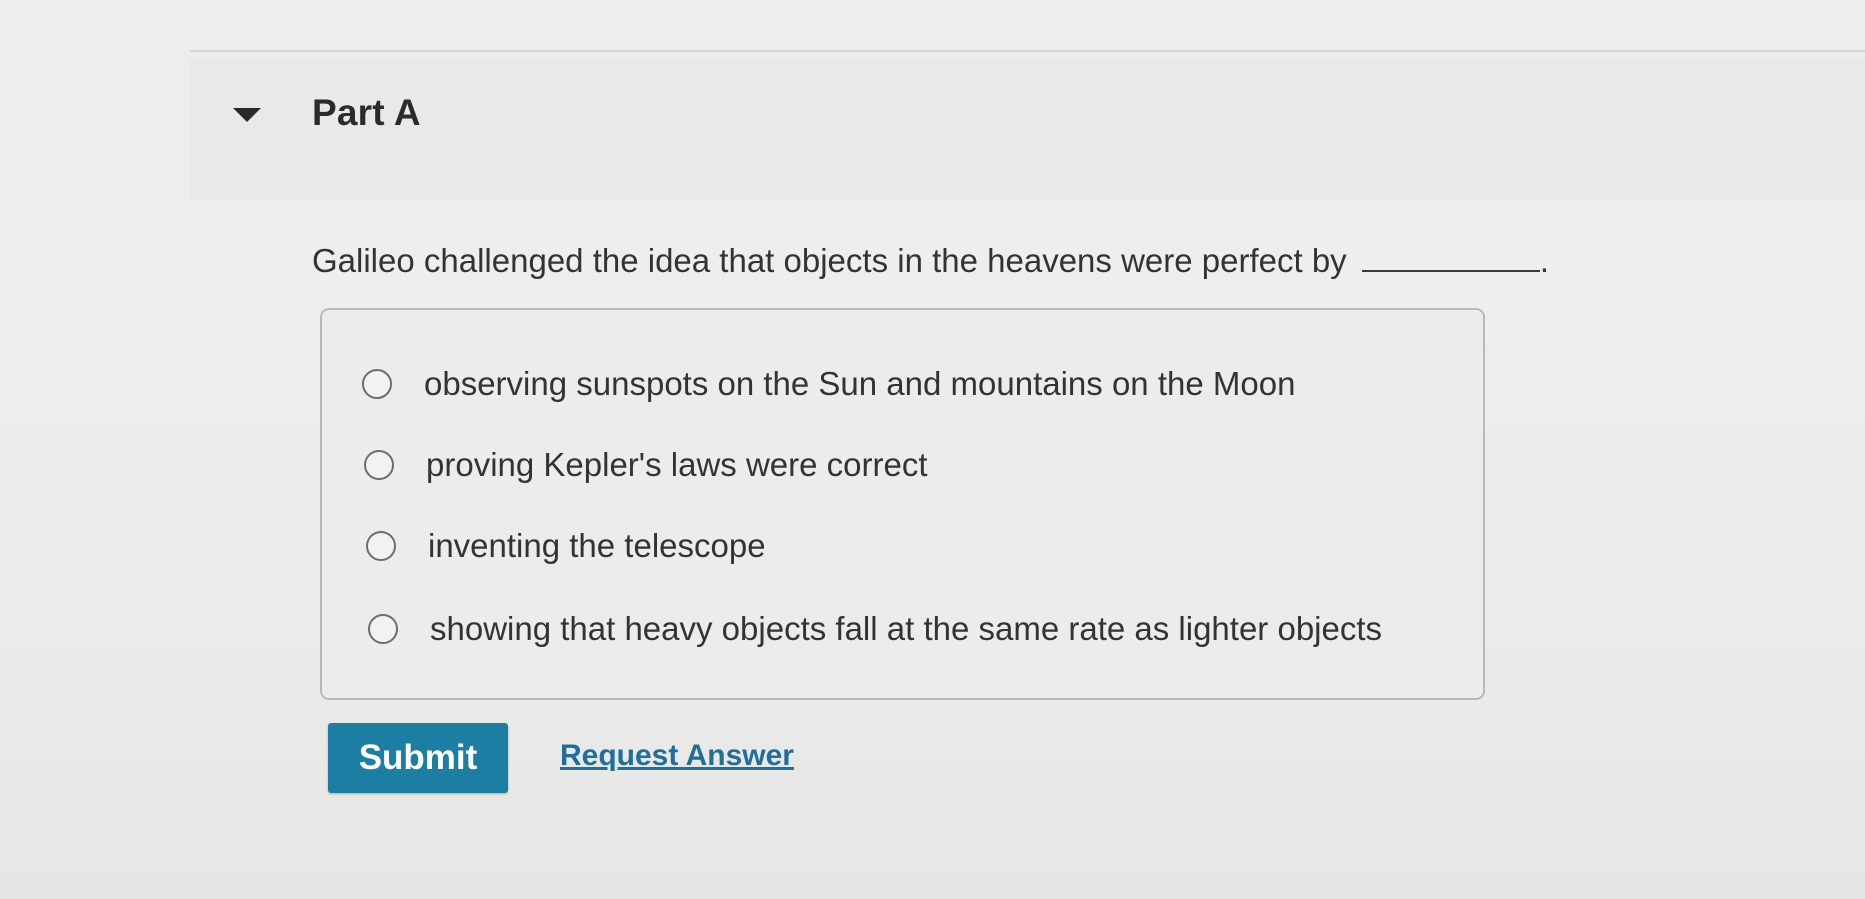 Image resolution: width=1865 pixels, height=899 pixels. I want to click on option-keplers-laws: proving Kepler's laws were correct, so click(646, 465).